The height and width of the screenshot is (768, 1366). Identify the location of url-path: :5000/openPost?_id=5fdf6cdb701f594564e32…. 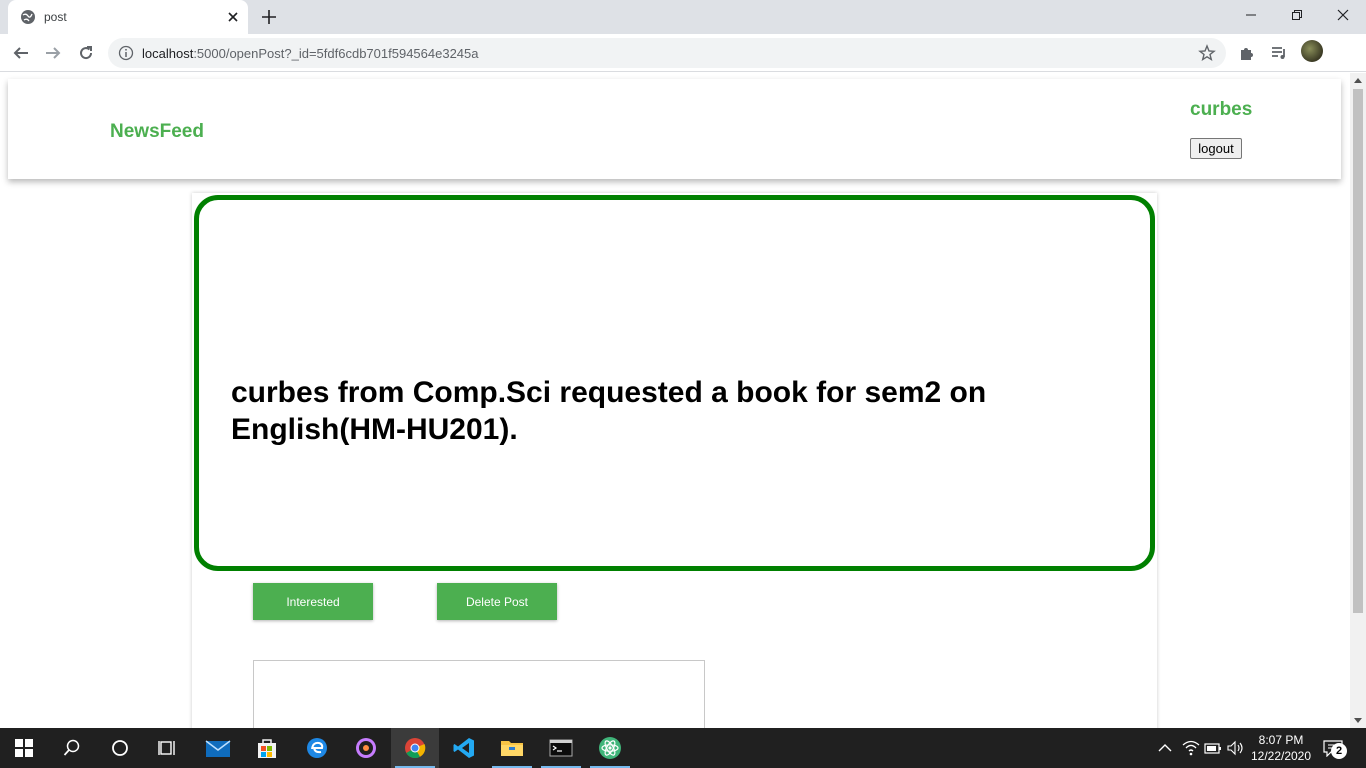
(336, 53).